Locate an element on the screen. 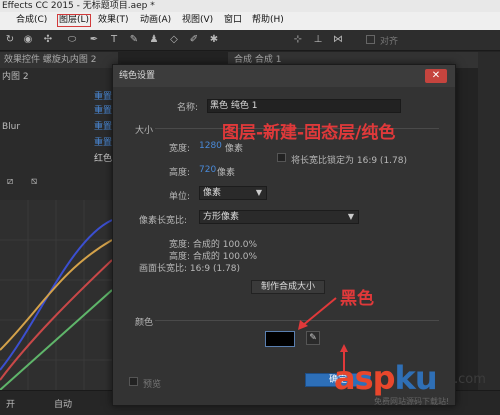  graph-toggle-icon: ⧄ is located at coordinates (10, 182).